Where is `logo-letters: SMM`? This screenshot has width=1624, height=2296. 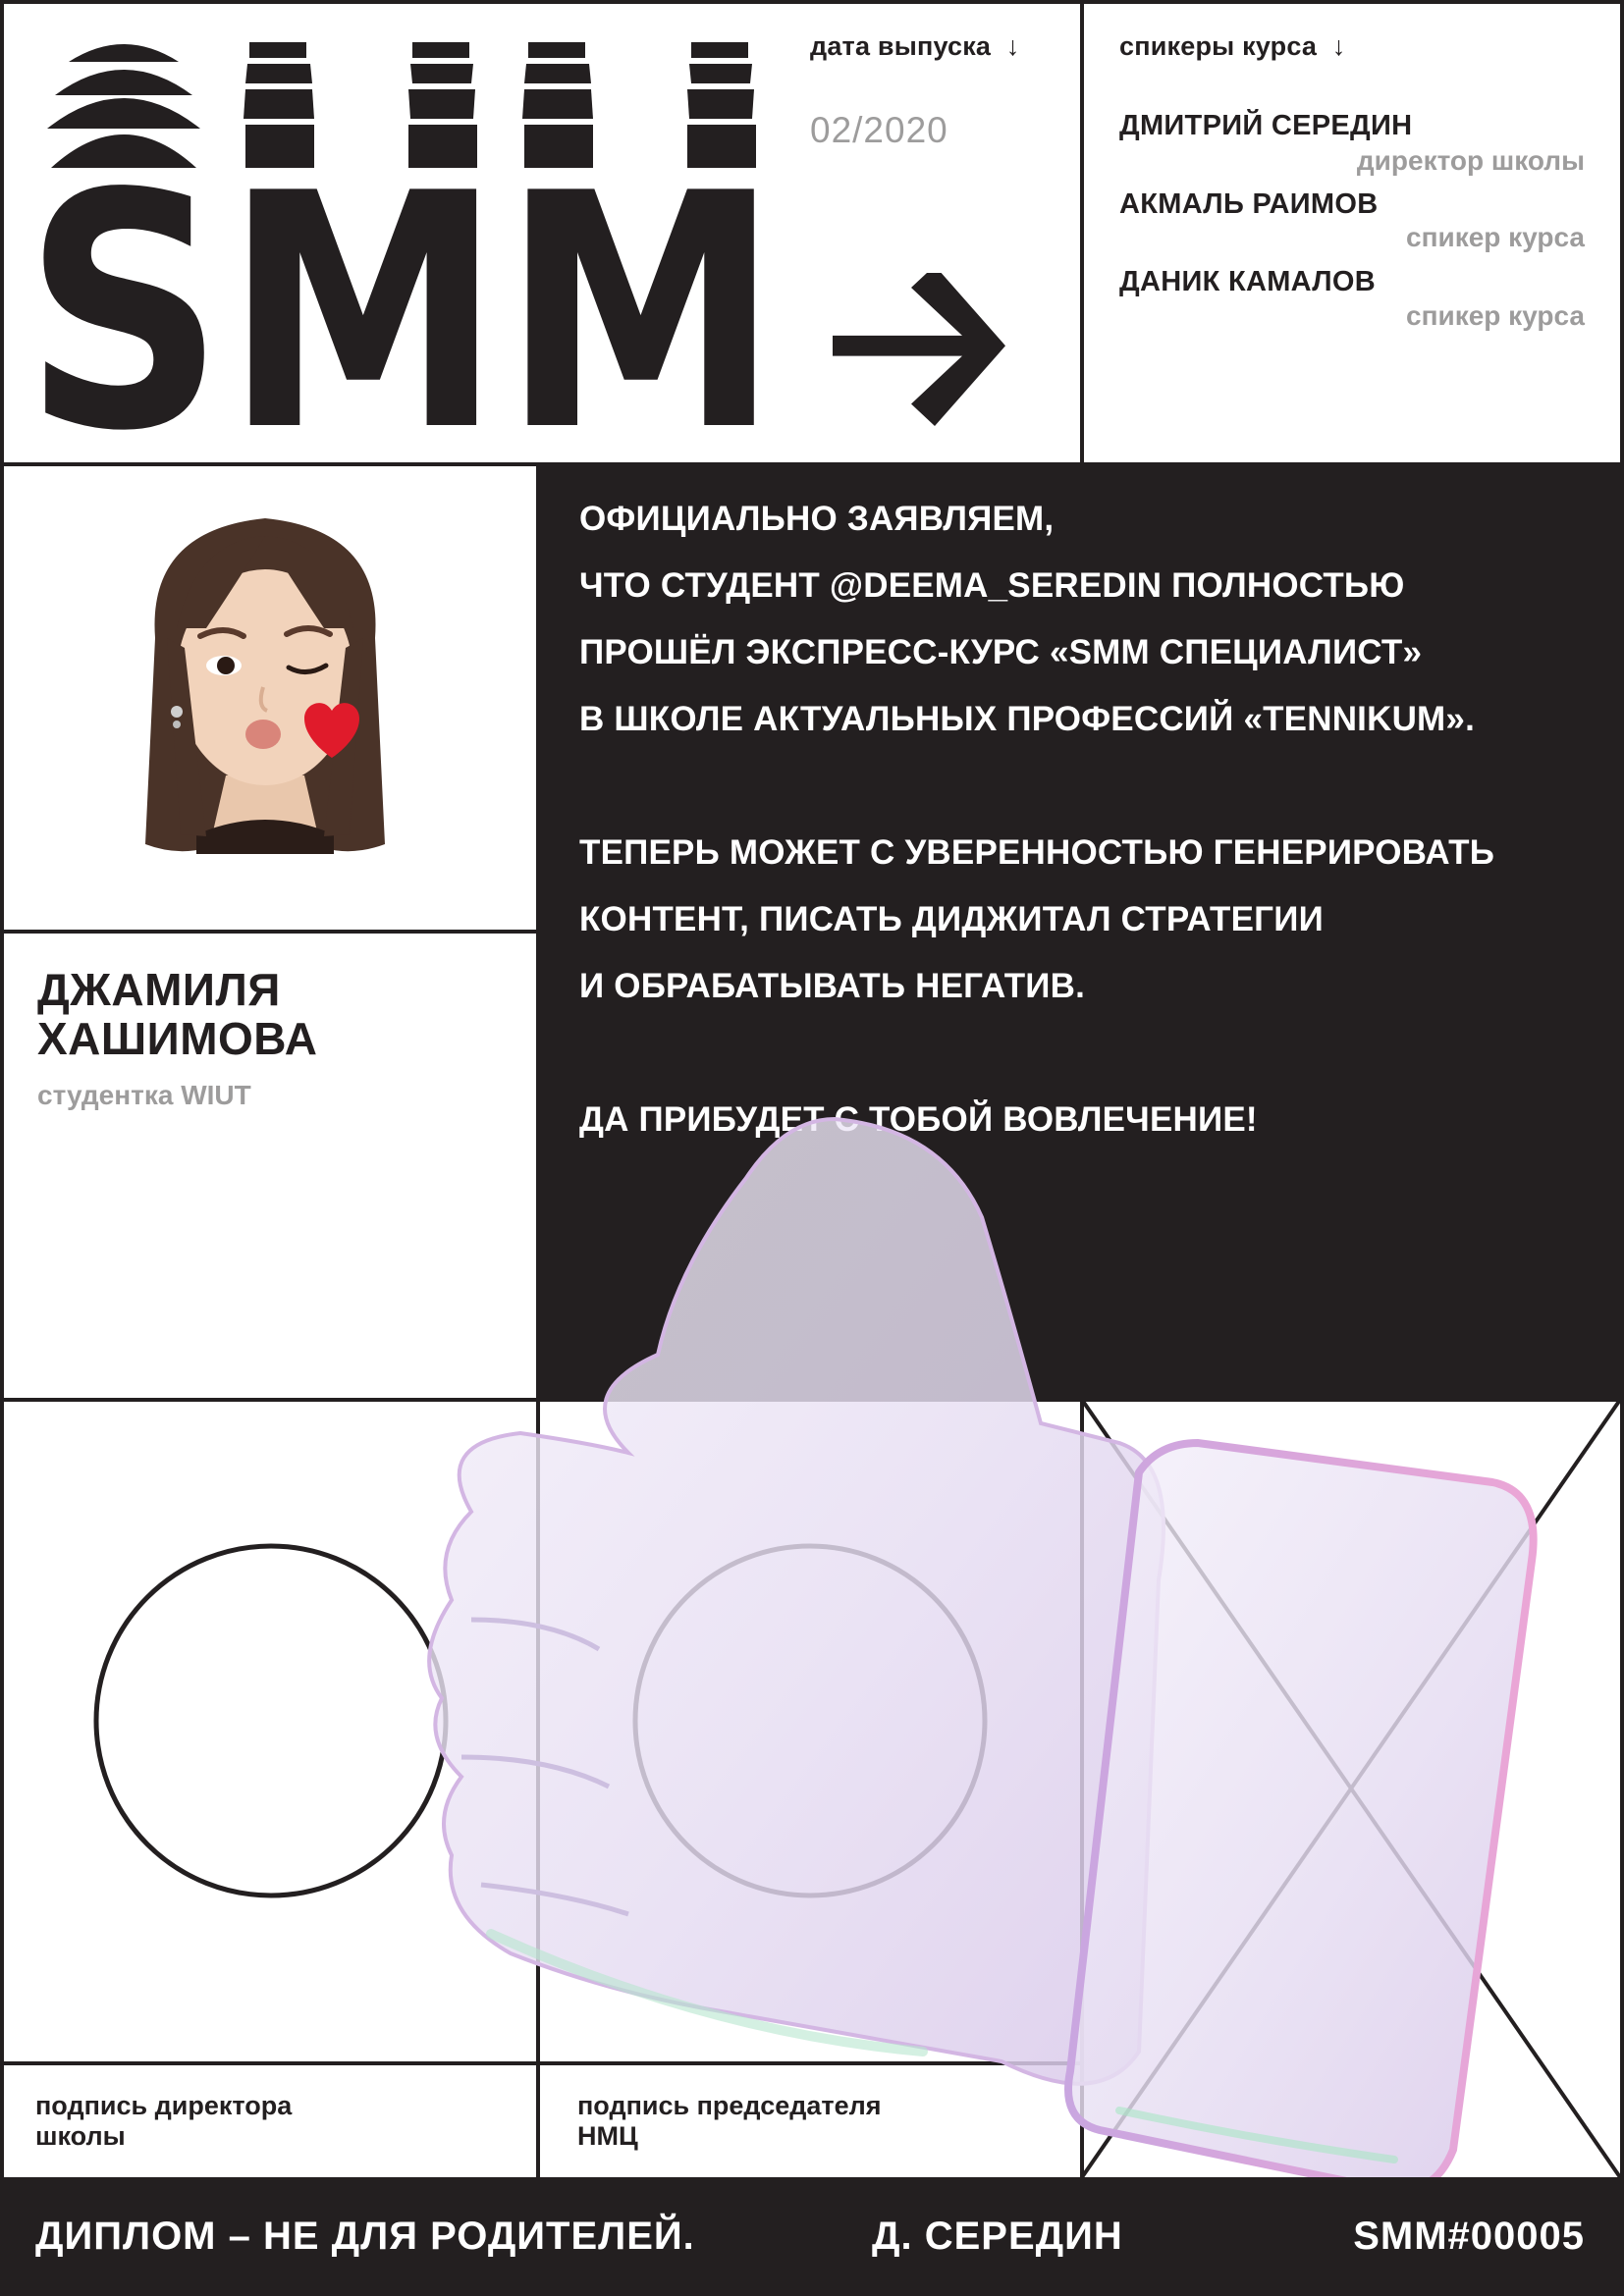
logo-letters: SMM is located at coordinates (404, 281).